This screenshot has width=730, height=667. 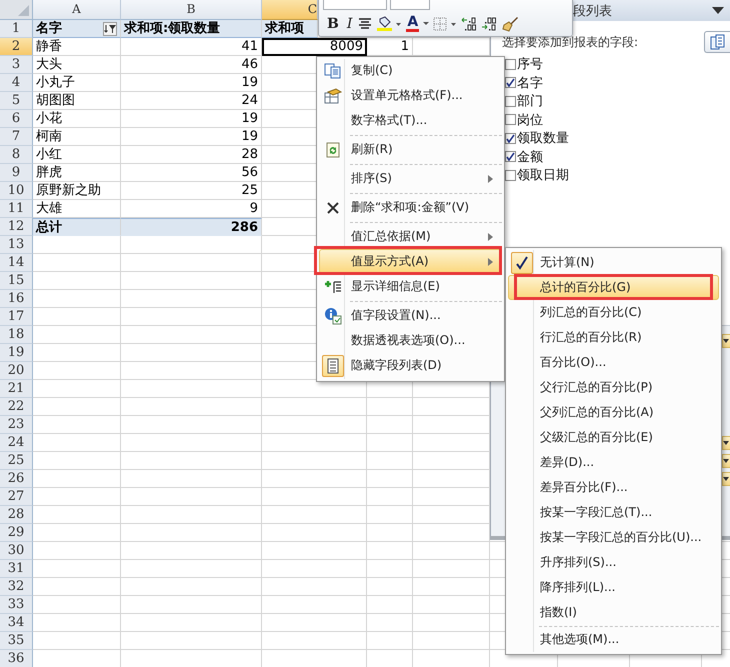 What do you see at coordinates (16, 587) in the screenshot?
I see `row-header: 32` at bounding box center [16, 587].